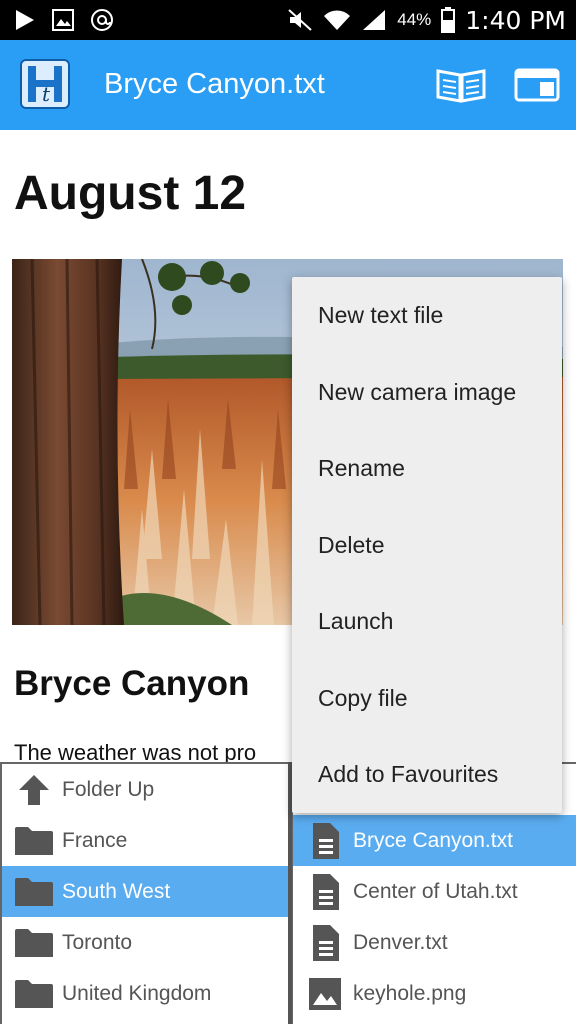 The width and height of the screenshot is (576, 1024). I want to click on file-item-denver: Denver.txt, so click(434, 942).